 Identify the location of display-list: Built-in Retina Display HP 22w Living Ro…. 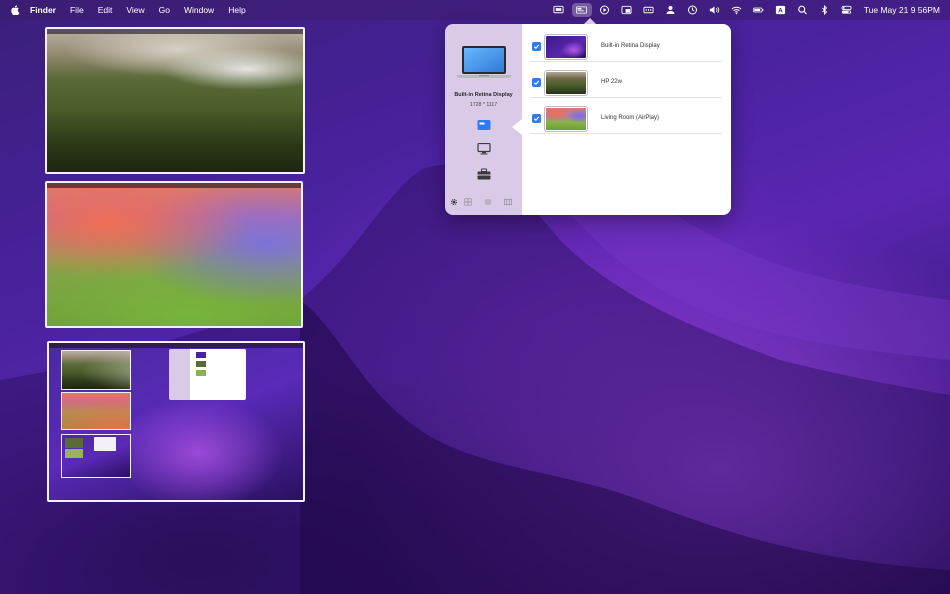
(626, 119).